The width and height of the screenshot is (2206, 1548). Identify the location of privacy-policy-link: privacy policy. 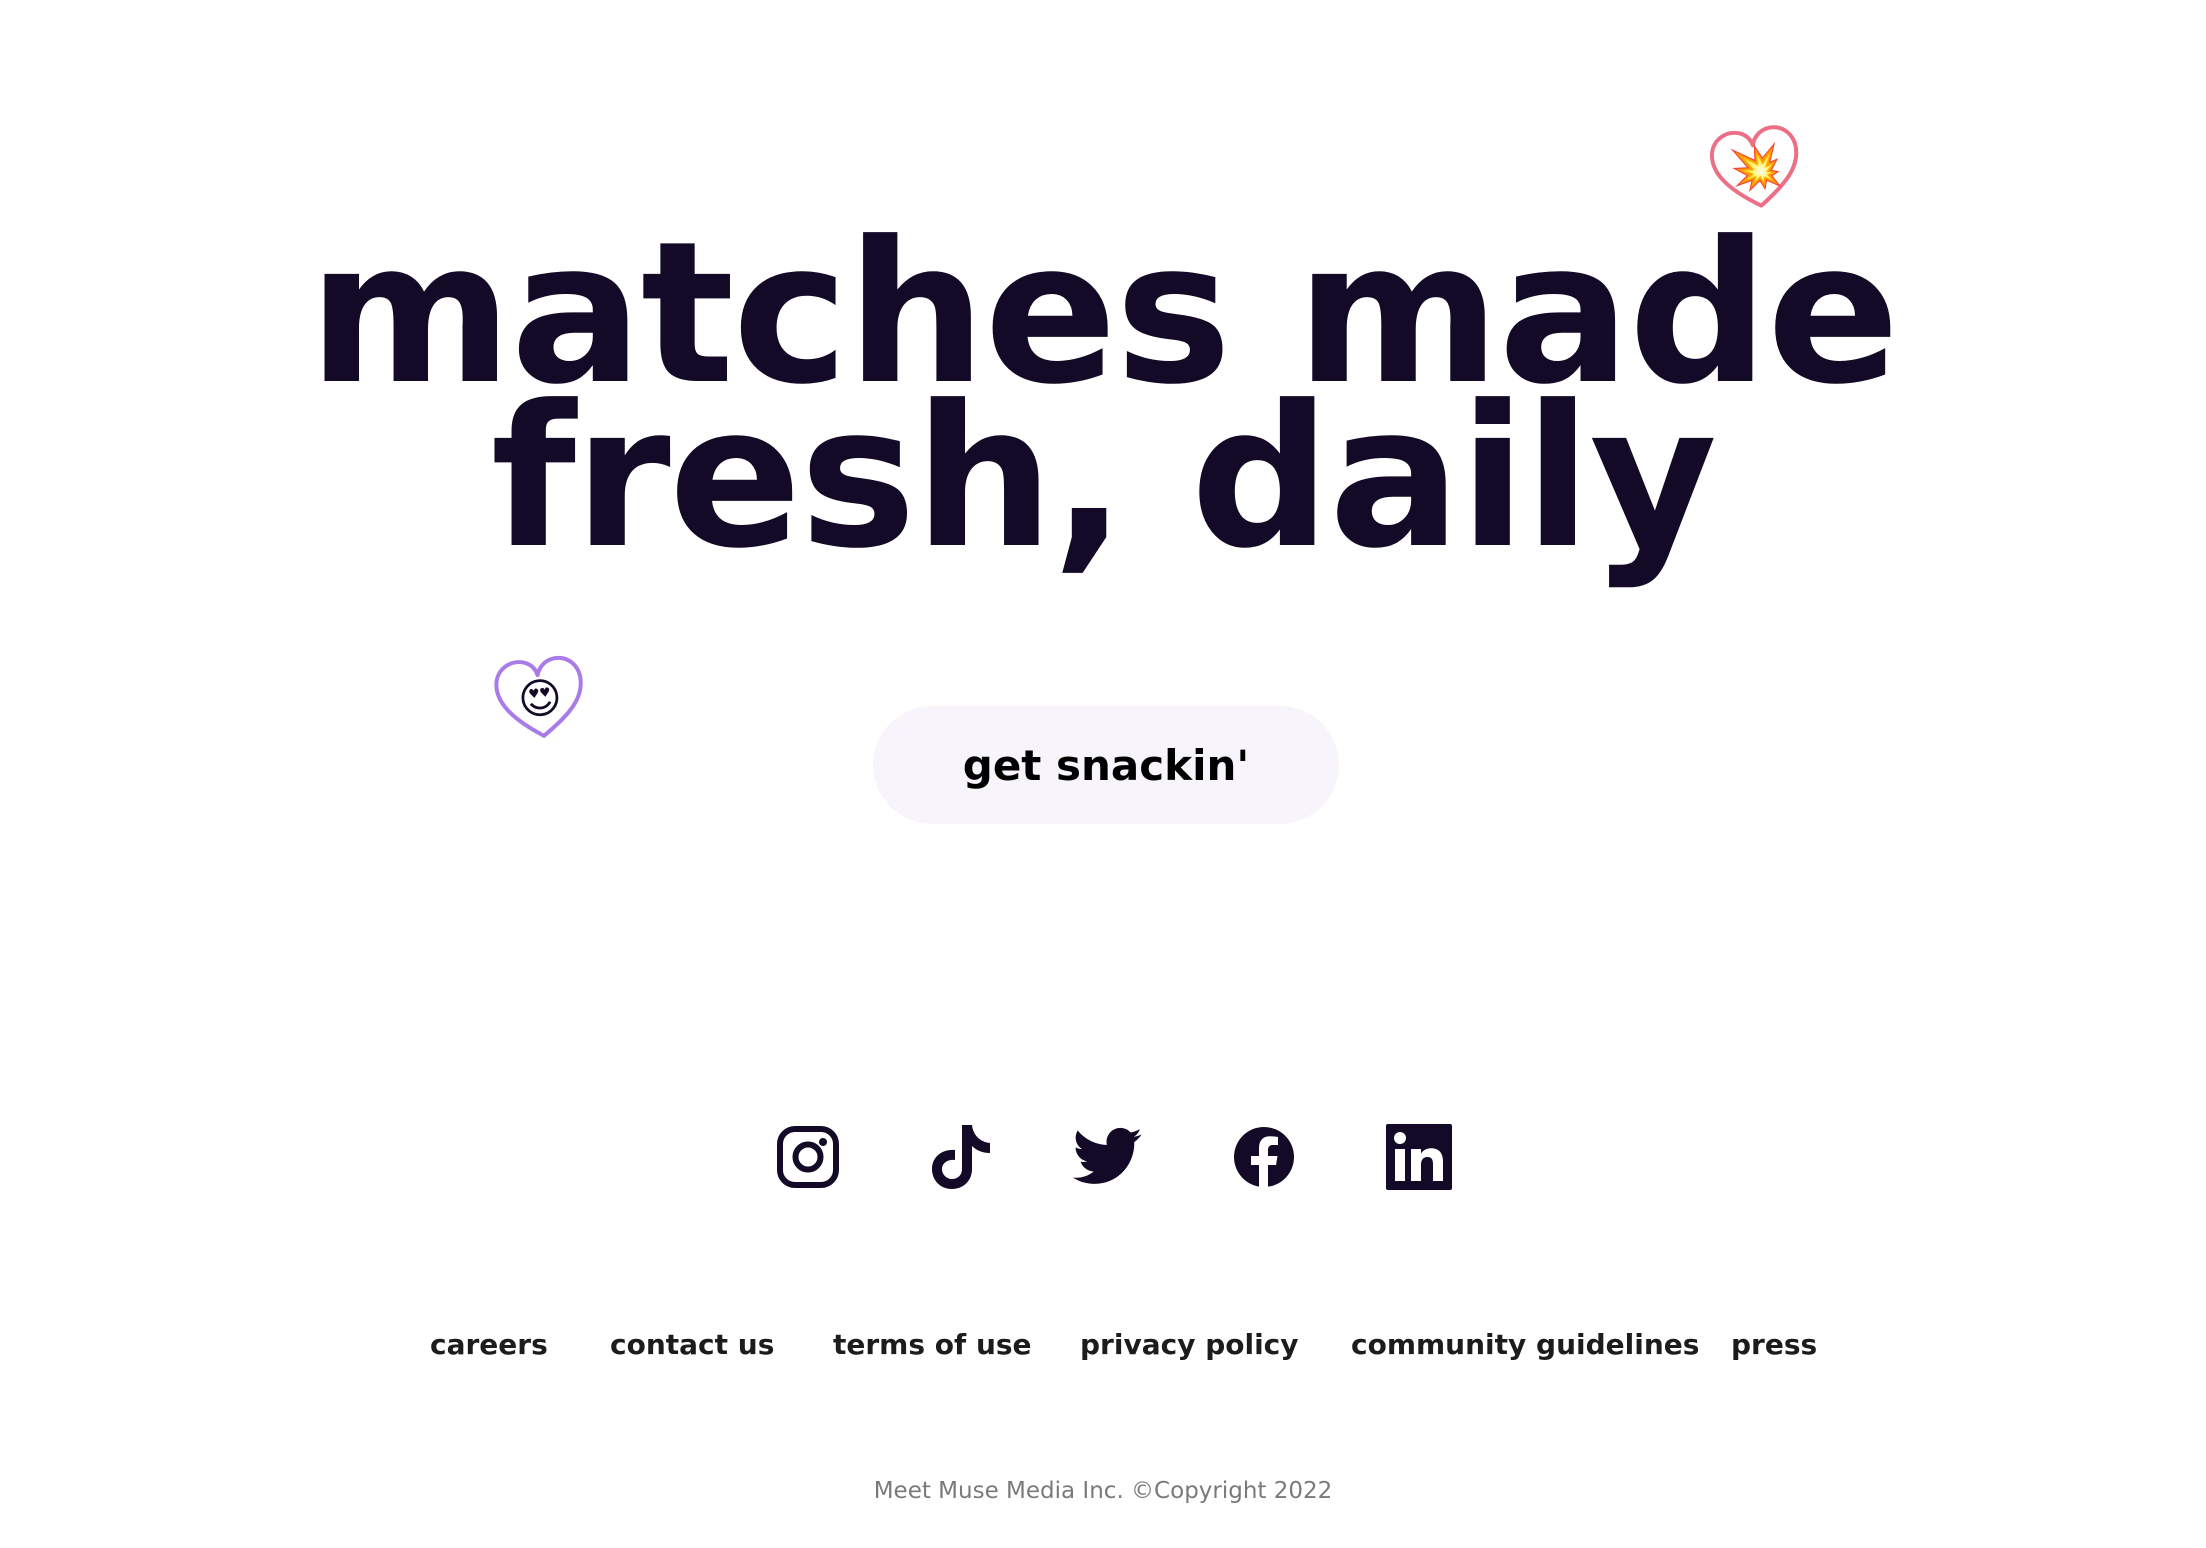
(1189, 1344).